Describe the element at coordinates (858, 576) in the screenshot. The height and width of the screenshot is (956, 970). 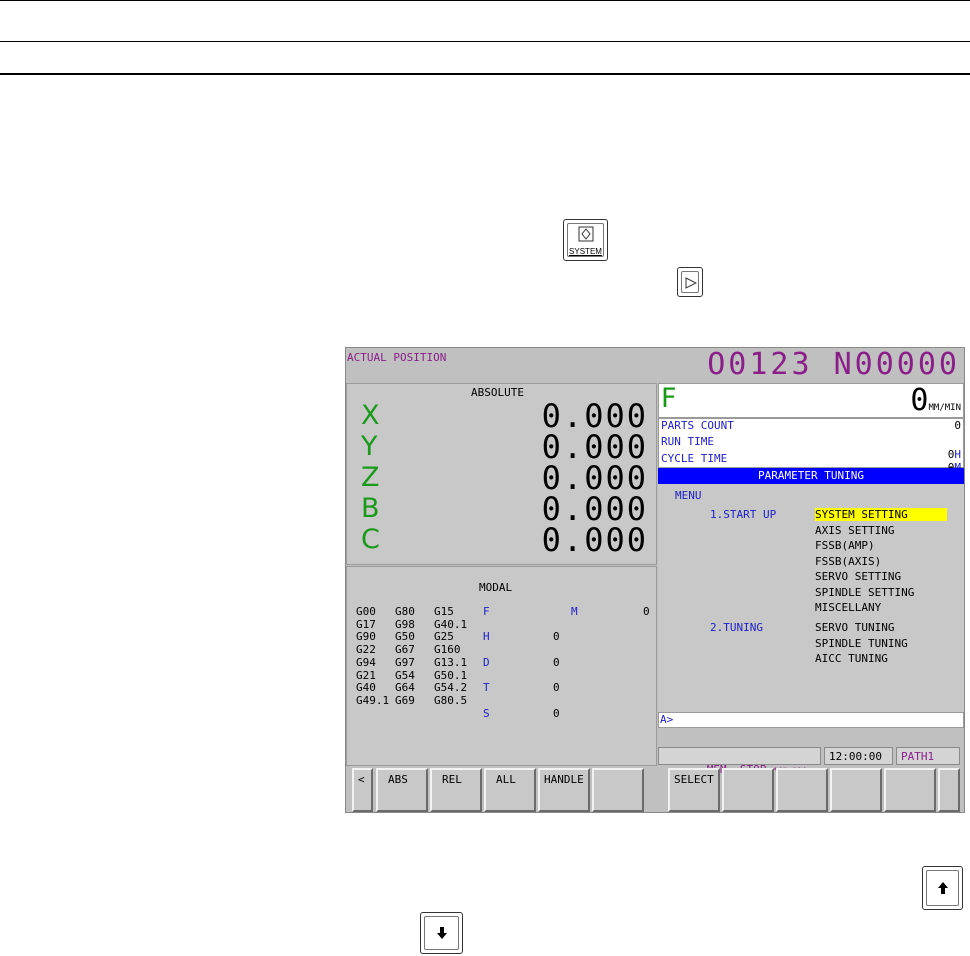
I see `start-up-item: SERVO SETTING` at that location.